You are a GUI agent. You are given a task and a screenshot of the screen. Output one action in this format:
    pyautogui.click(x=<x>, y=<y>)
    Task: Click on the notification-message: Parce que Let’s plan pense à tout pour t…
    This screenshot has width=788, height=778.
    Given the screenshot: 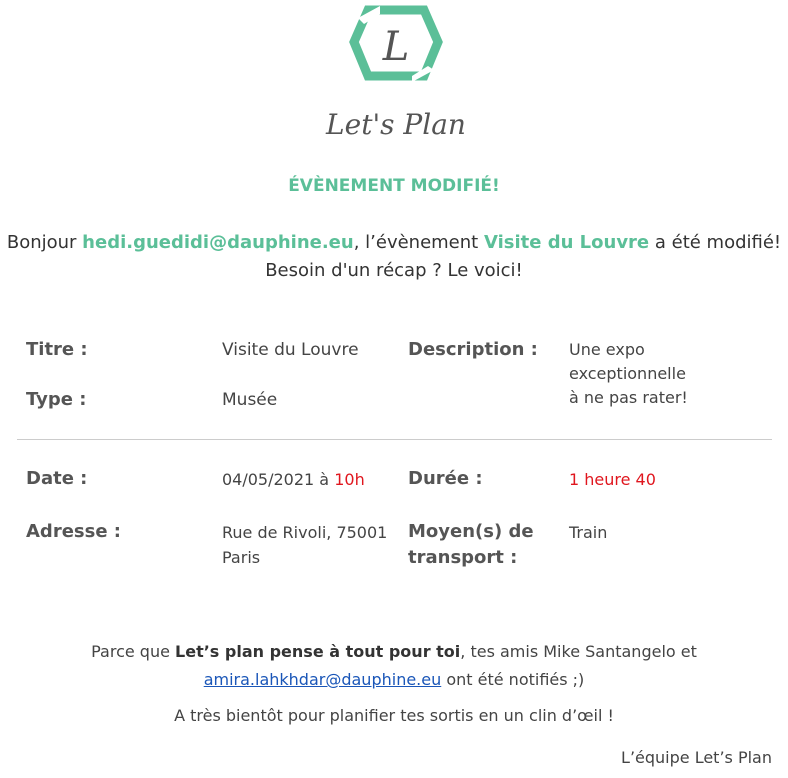 What is the action you would take?
    pyautogui.click(x=394, y=666)
    